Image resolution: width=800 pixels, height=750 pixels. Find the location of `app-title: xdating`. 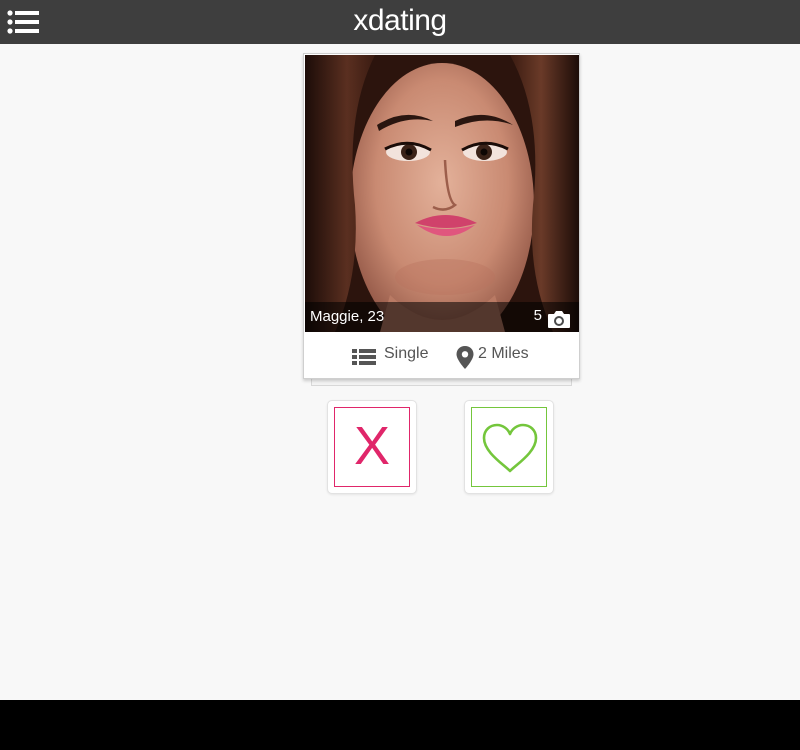

app-title: xdating is located at coordinates (400, 20).